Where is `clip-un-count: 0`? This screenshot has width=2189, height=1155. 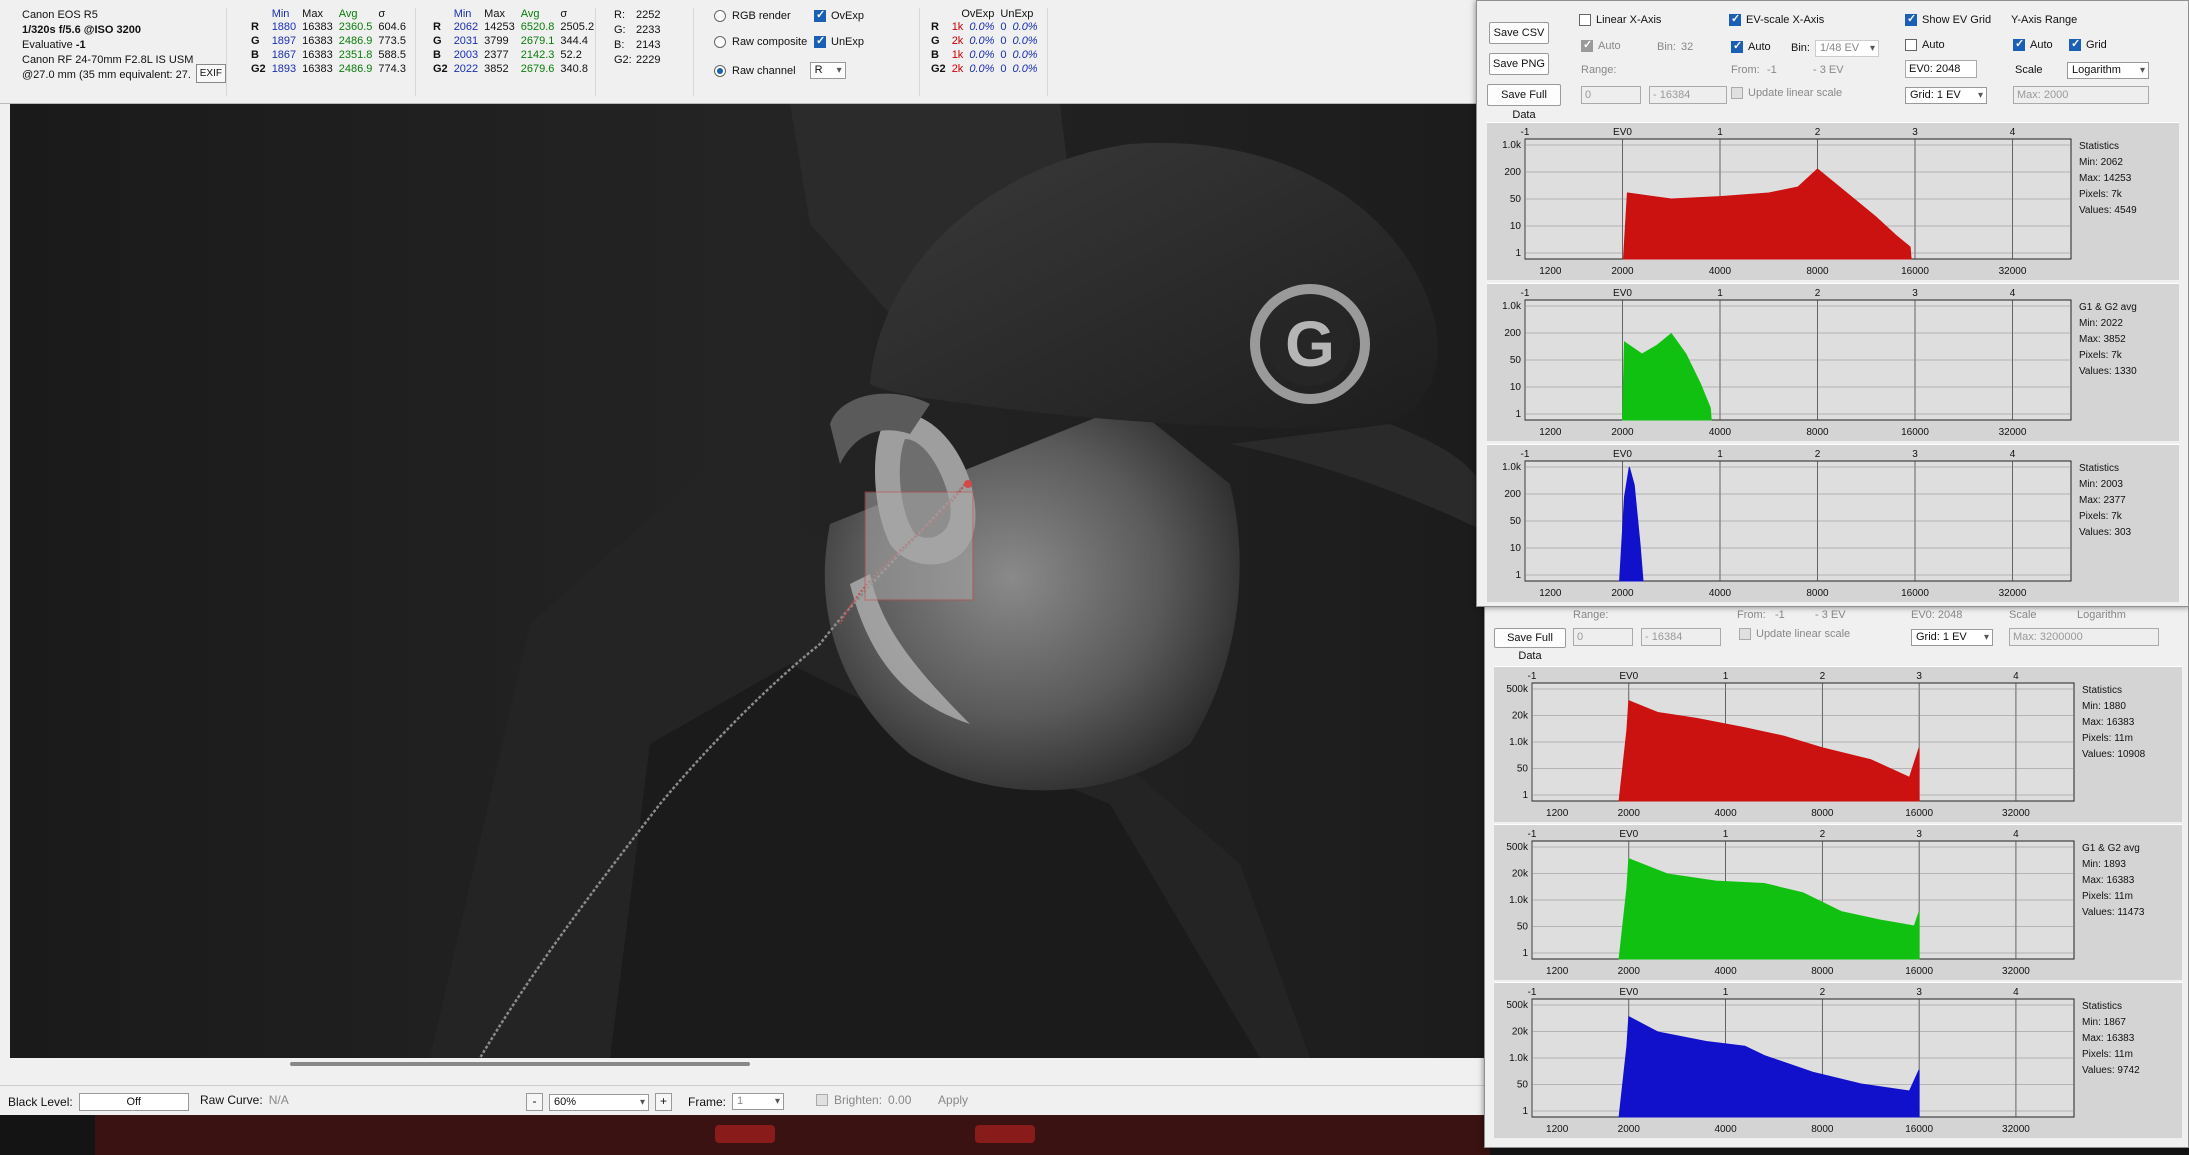
clip-un-count: 0 is located at coordinates (1003, 41).